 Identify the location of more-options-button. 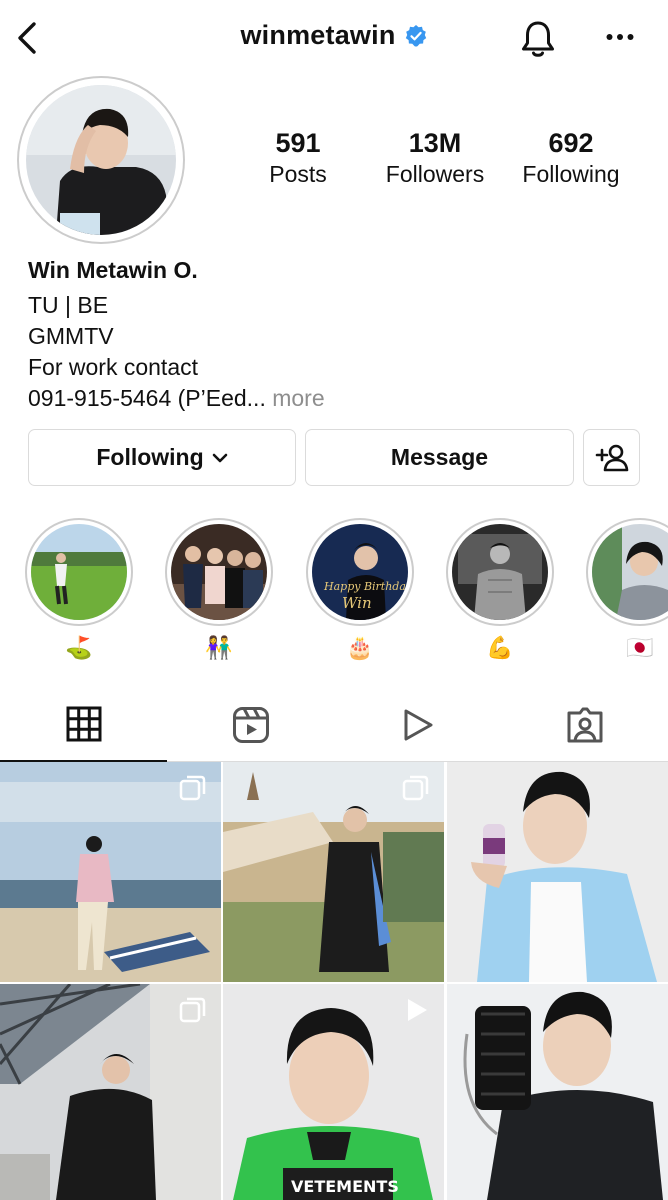
(620, 37).